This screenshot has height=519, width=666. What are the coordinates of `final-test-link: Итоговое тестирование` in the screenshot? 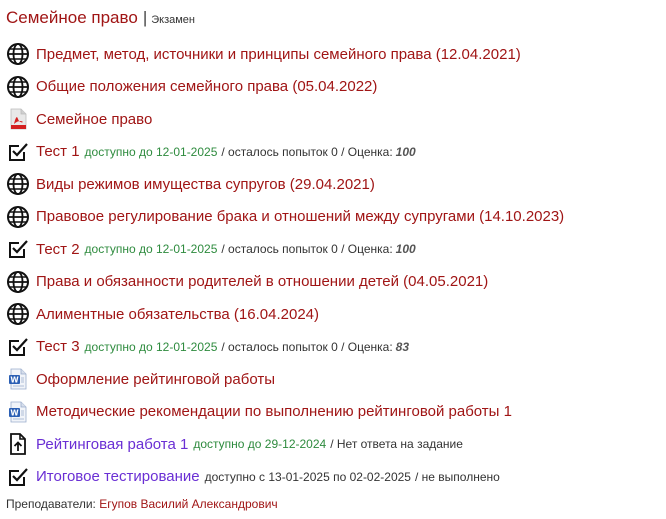 It's located at (118, 476).